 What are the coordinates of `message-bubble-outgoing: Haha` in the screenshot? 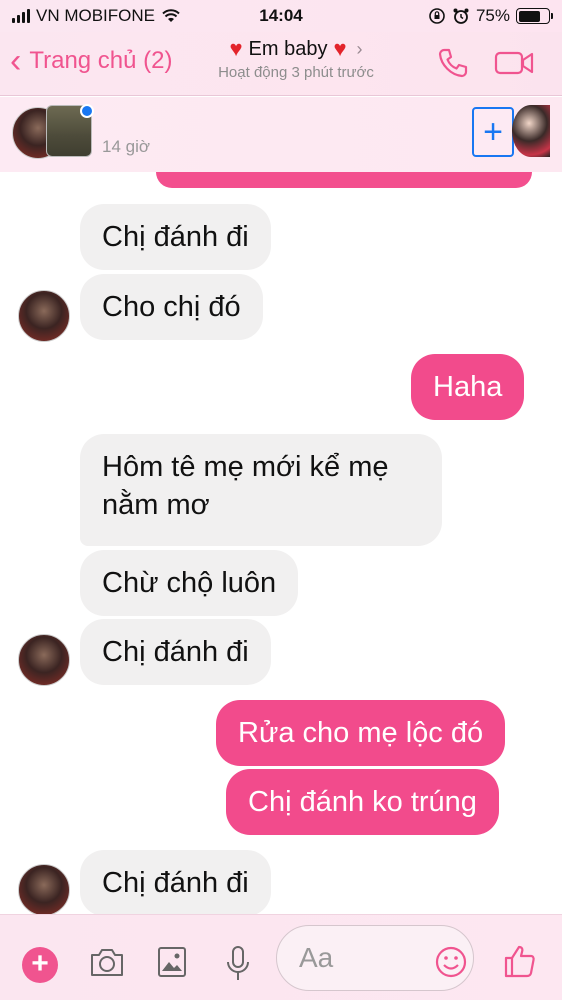 It's located at (468, 387).